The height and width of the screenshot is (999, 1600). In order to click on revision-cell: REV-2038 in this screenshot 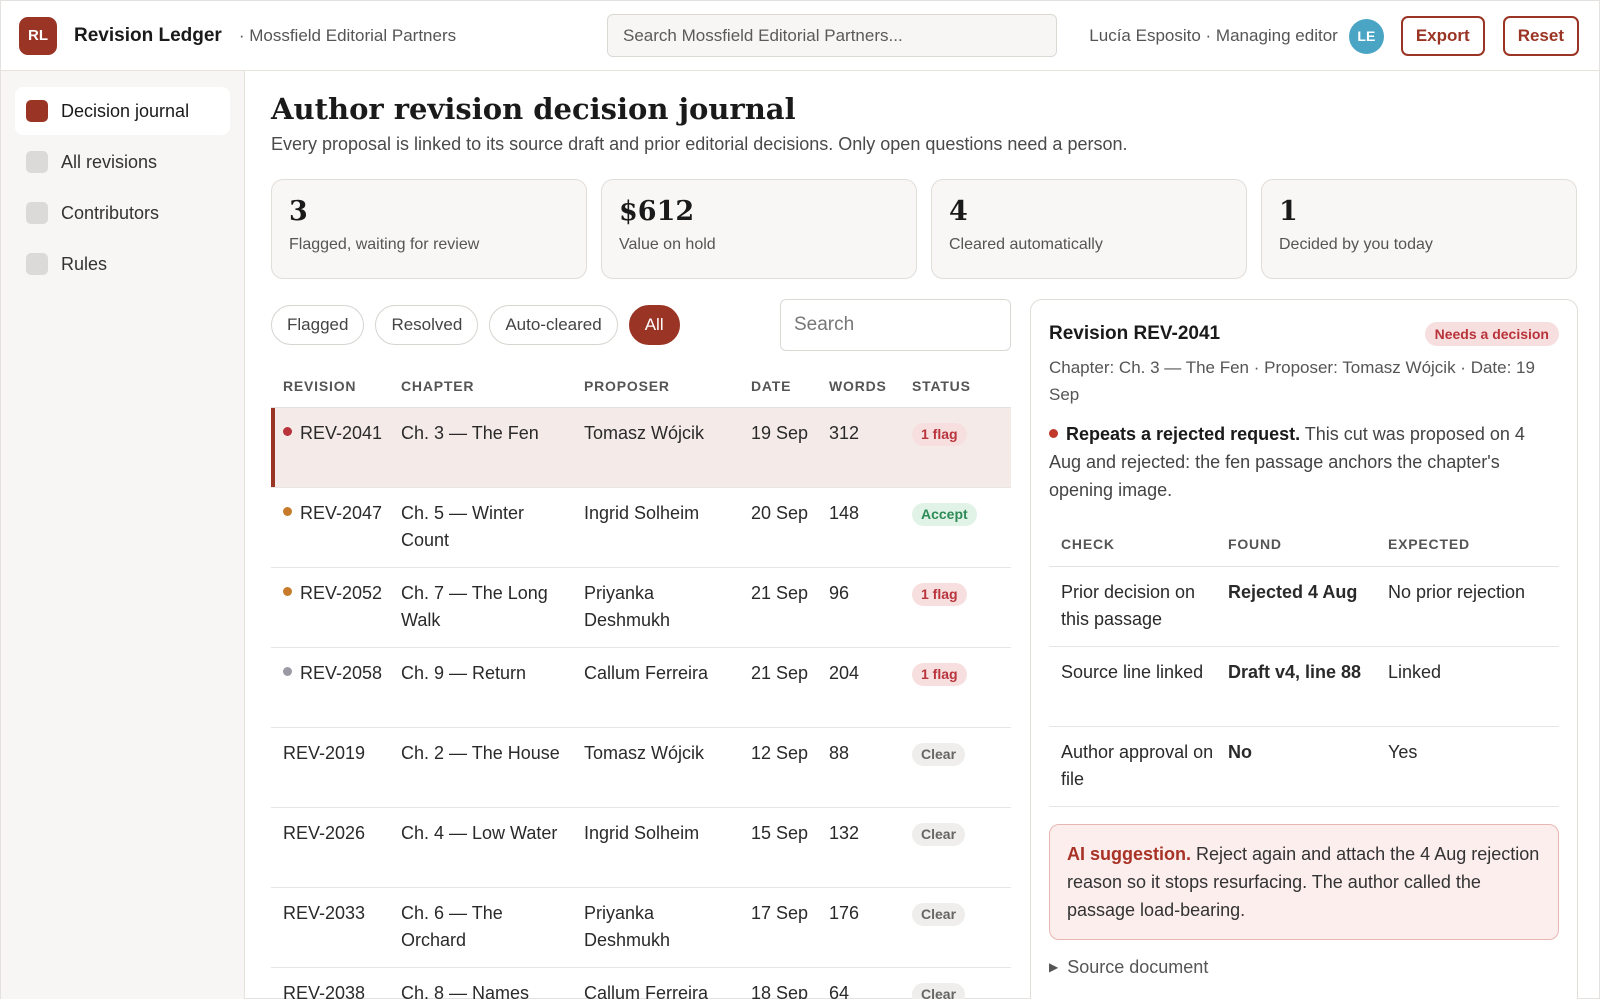, I will do `click(330, 983)`.